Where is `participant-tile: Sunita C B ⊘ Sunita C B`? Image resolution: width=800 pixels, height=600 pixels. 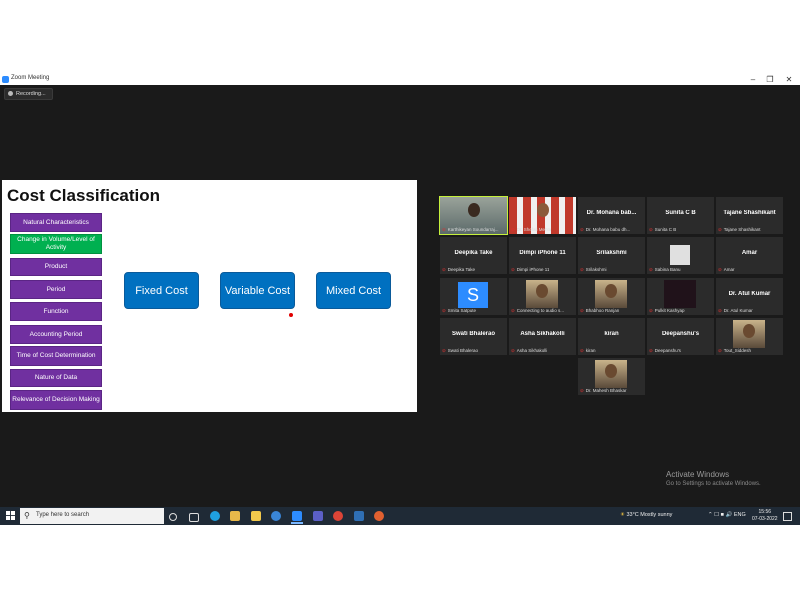 participant-tile: Sunita C B ⊘ Sunita C B is located at coordinates (680, 215).